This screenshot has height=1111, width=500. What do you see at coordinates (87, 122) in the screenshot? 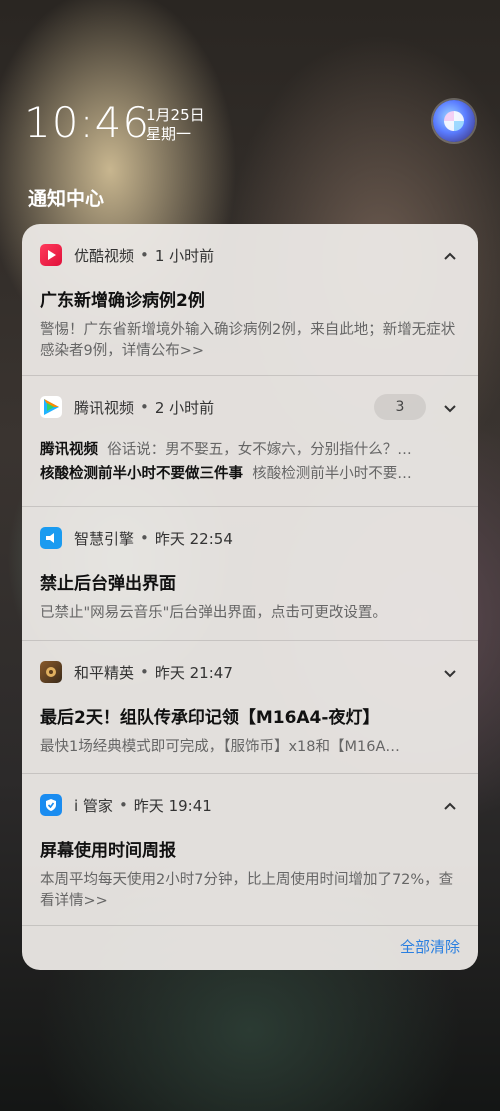
I see `clock-time: 10:46` at bounding box center [87, 122].